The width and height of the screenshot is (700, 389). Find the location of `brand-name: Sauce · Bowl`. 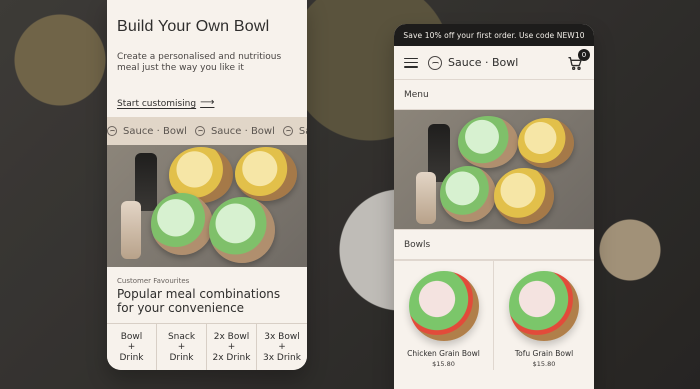

brand-name: Sauce · Bowl is located at coordinates (483, 62).